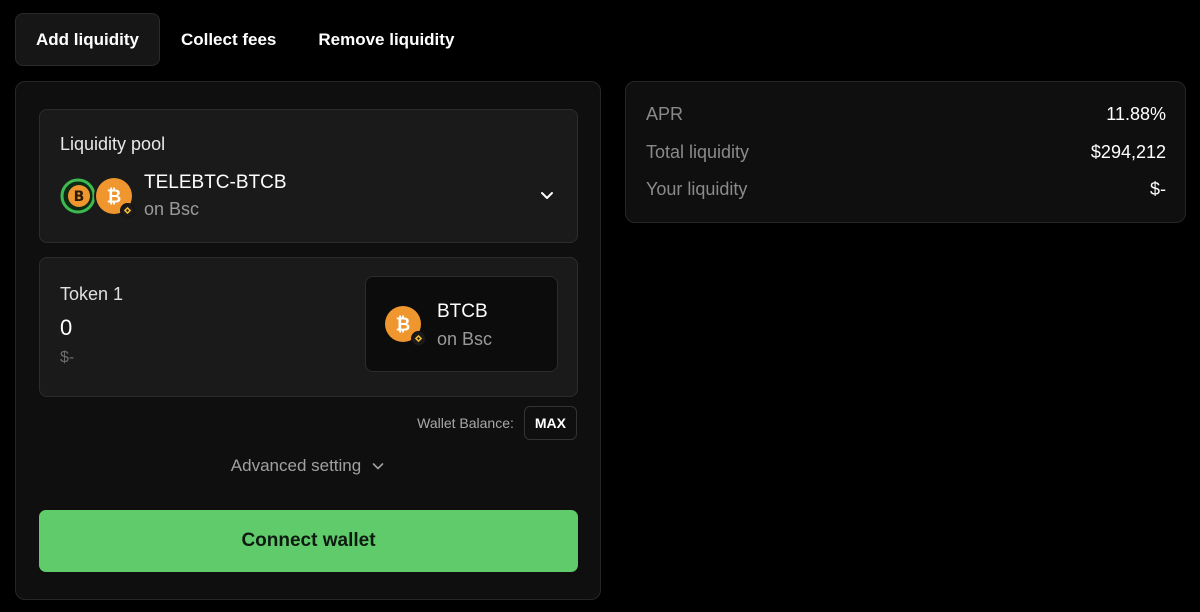 The height and width of the screenshot is (612, 1200). I want to click on wallet-balance-row: Wallet Balance: MAX, so click(497, 423).